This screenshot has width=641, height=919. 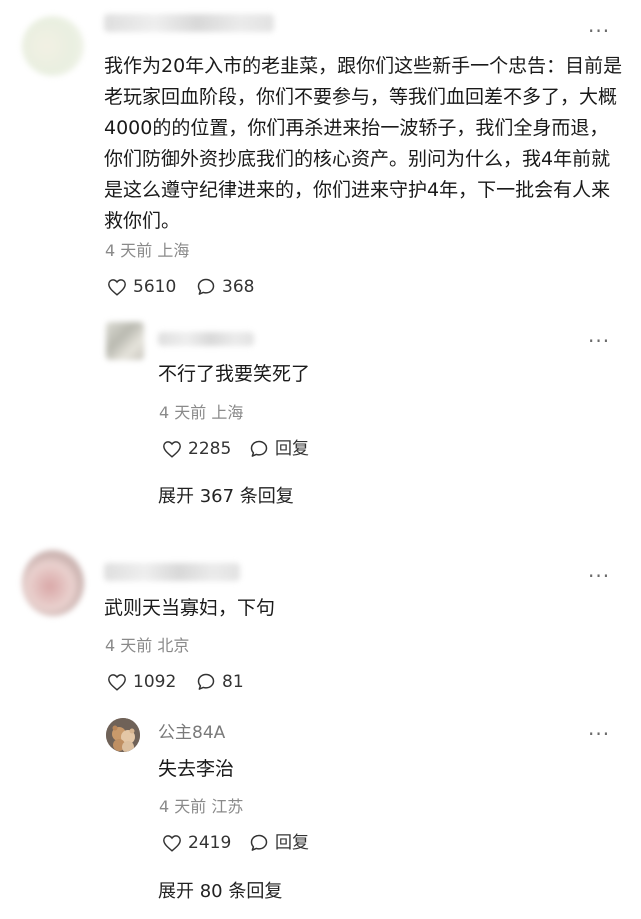 I want to click on reply-meta: 4 天前 上海, so click(x=201, y=412).